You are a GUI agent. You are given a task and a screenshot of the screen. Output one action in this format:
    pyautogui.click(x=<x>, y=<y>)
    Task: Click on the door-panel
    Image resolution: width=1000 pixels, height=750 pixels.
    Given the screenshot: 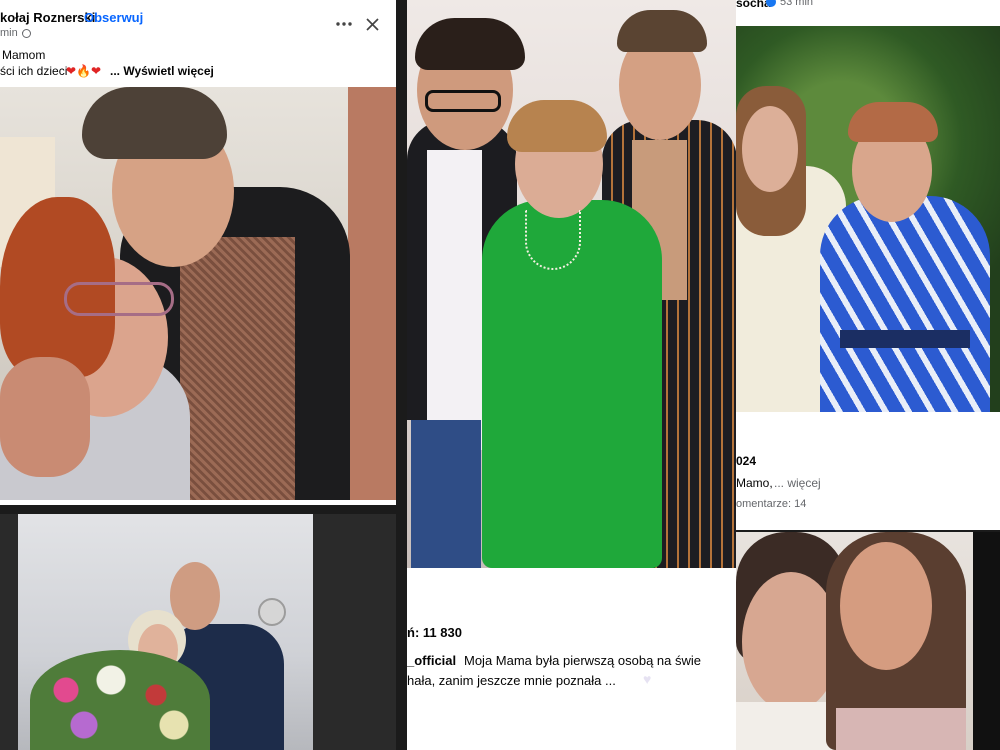 What is the action you would take?
    pyautogui.click(x=372, y=293)
    